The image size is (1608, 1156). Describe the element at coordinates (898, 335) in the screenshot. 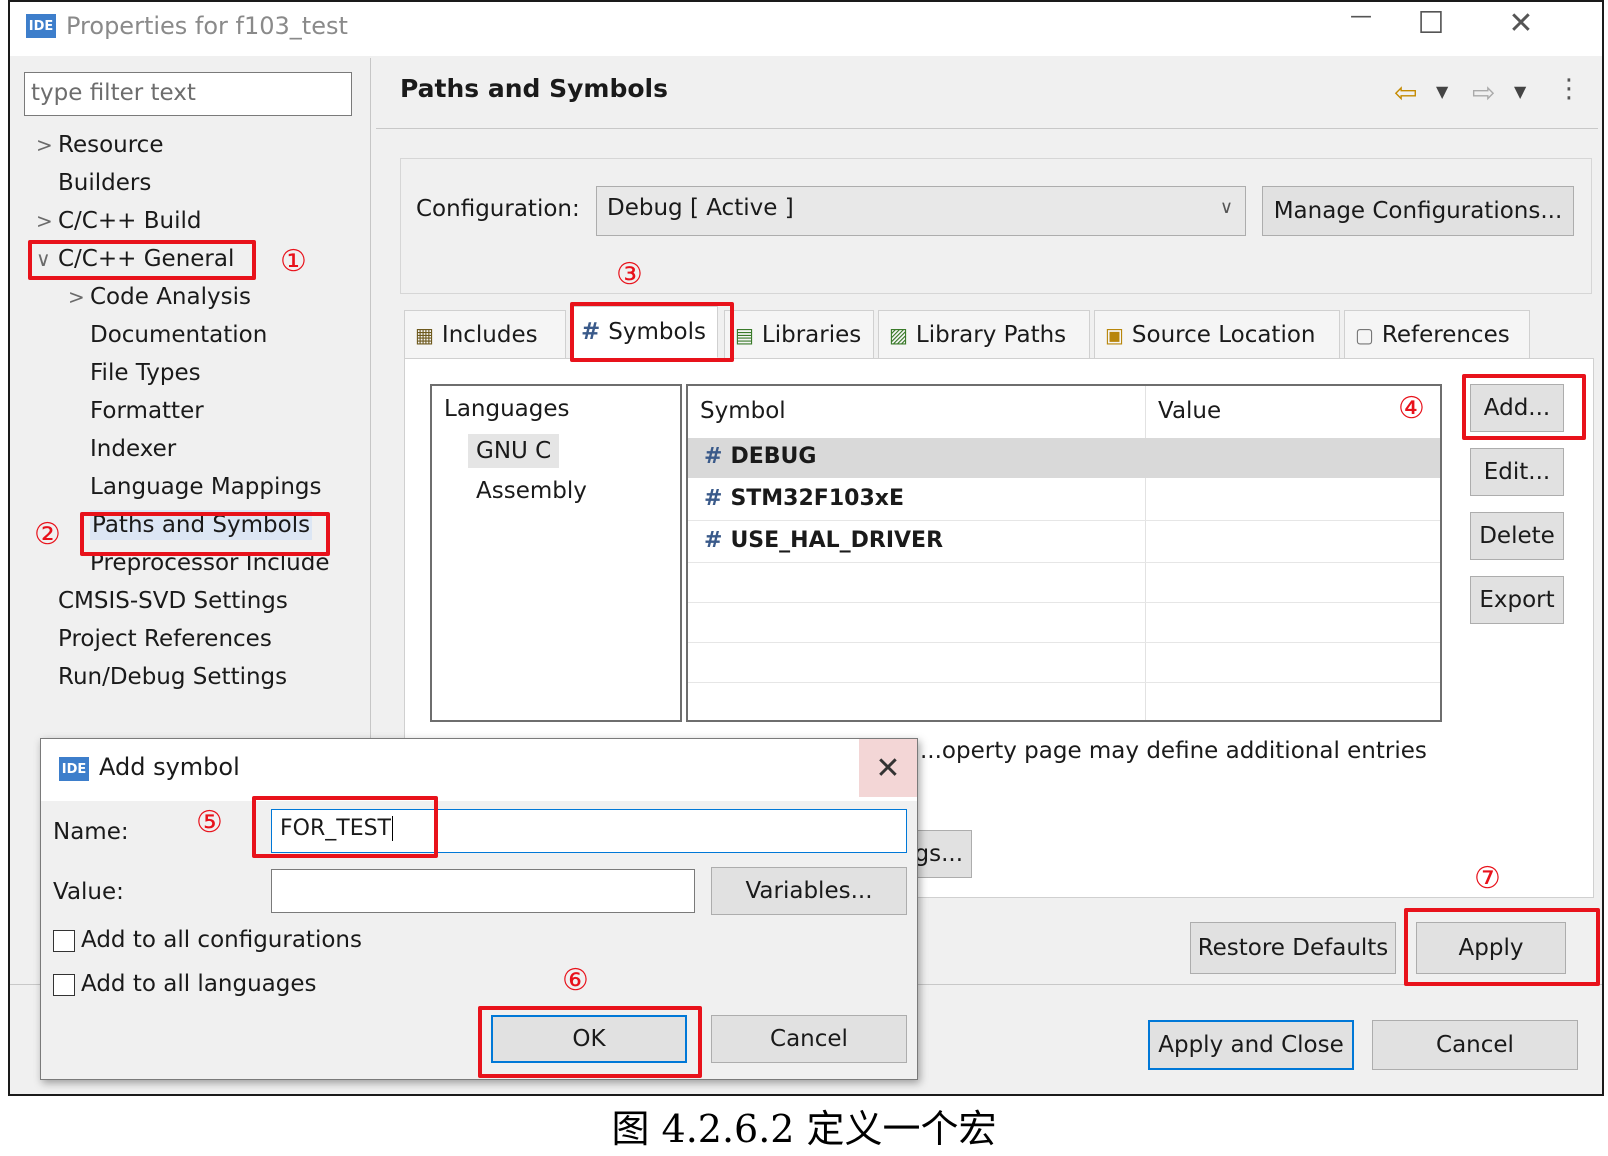

I see `library-paths-icon: ▨` at that location.